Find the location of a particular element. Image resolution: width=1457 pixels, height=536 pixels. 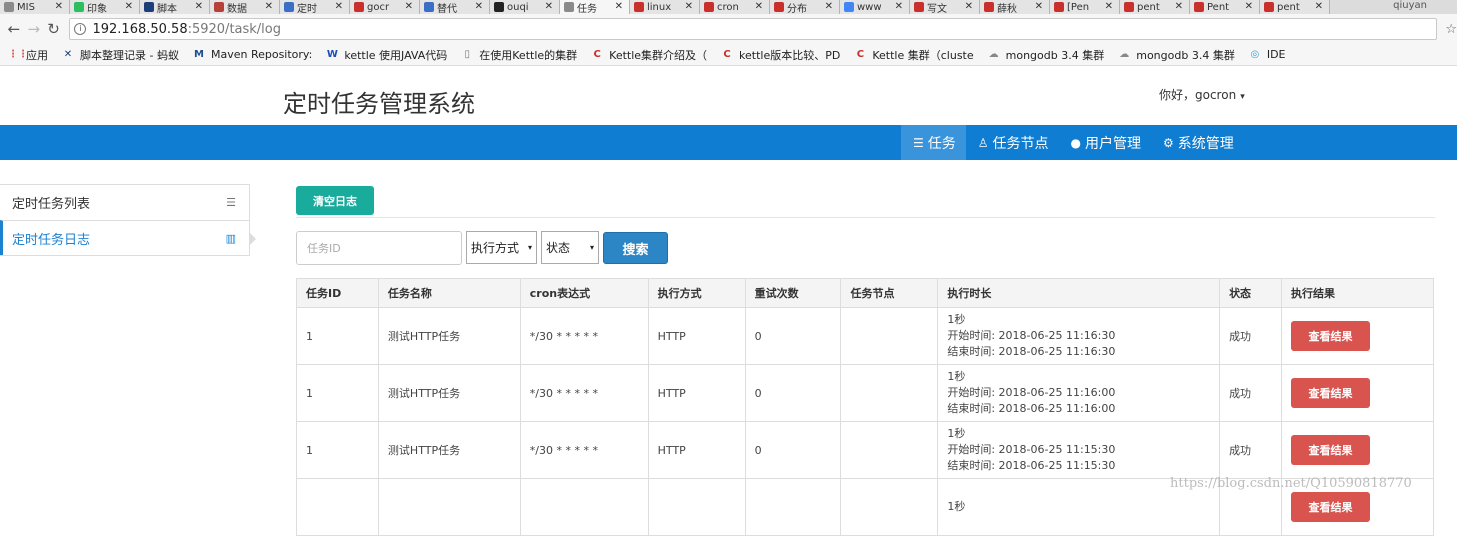

cell-retry: 0 is located at coordinates (793, 336).